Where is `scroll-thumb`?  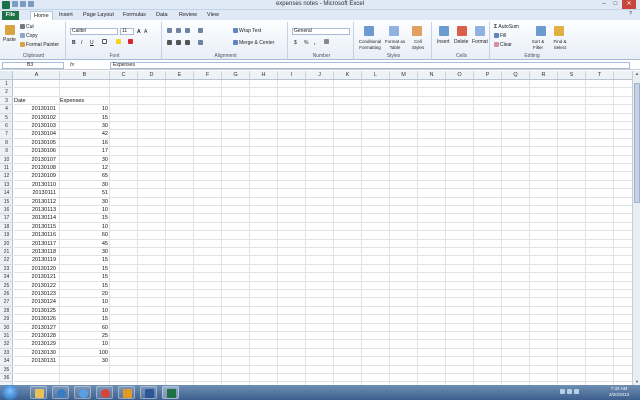 scroll-thumb is located at coordinates (637, 143).